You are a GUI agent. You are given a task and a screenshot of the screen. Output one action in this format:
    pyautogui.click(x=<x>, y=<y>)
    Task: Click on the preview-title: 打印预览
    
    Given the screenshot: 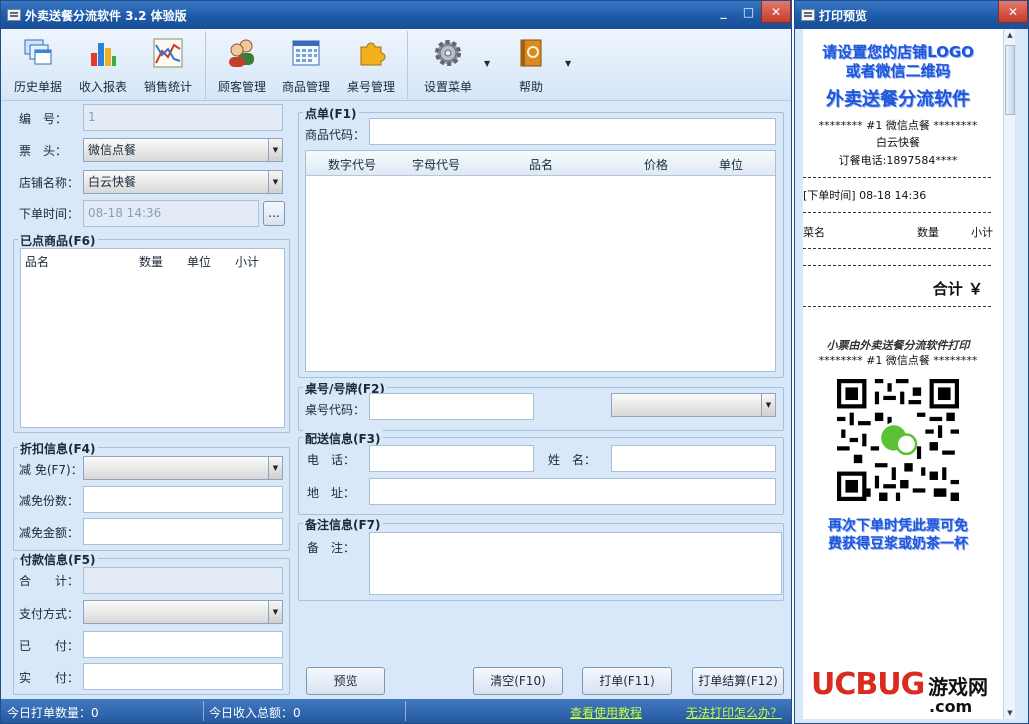 What is the action you would take?
    pyautogui.click(x=843, y=15)
    